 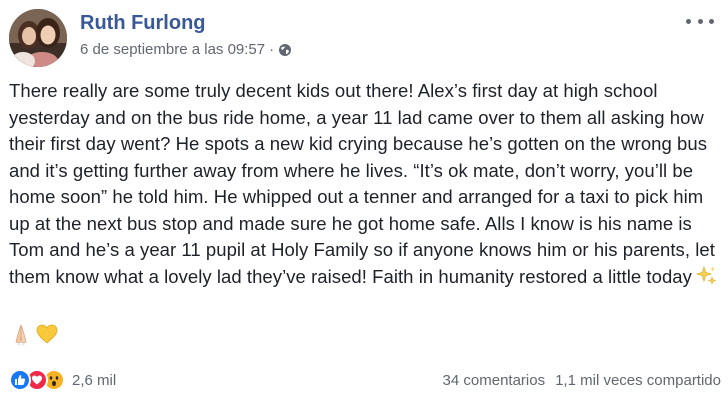 I want to click on post-meta: 6 de septiembre a las 09:57 ·, so click(x=186, y=49).